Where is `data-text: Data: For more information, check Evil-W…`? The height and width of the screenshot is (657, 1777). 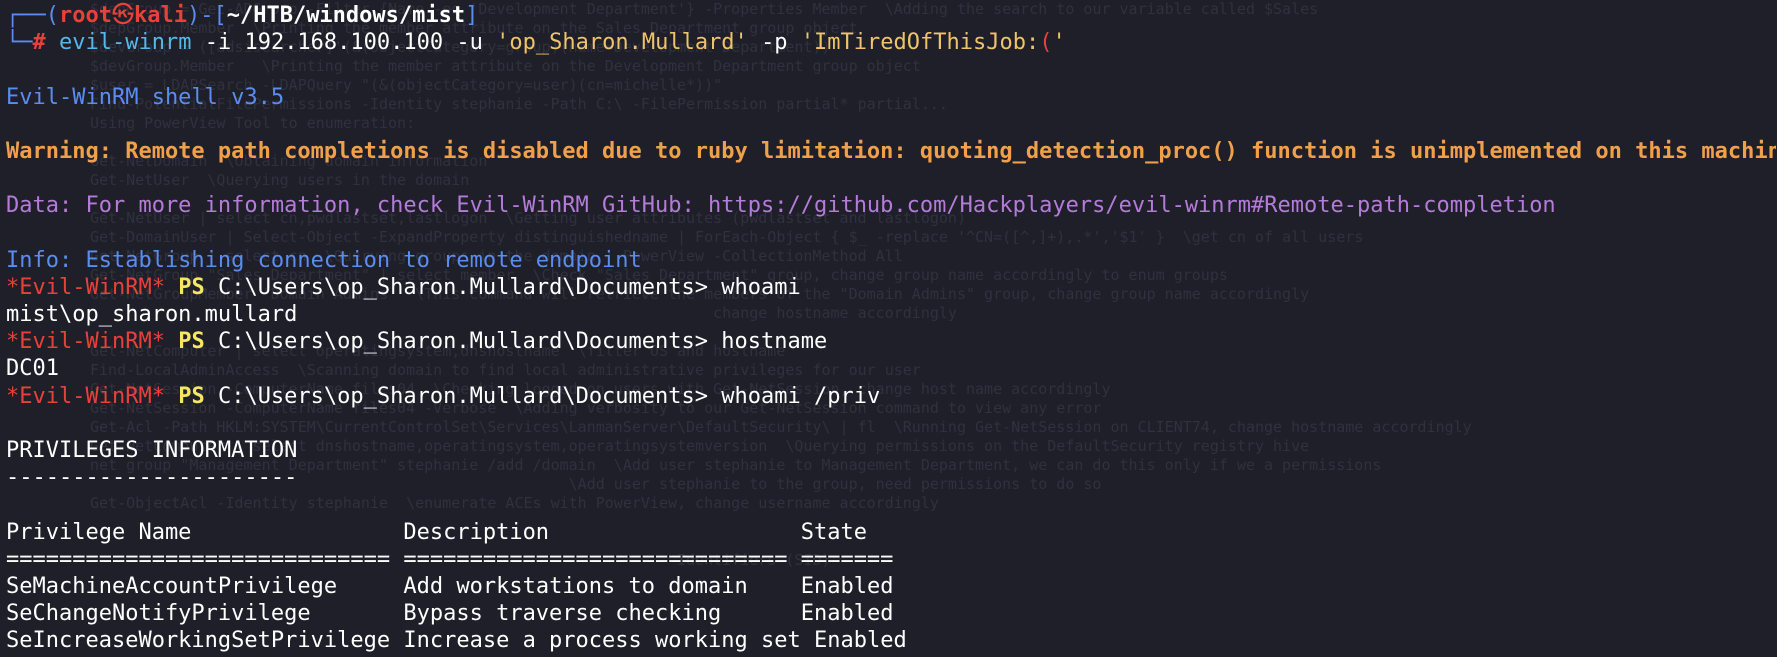
data-text: Data: For more information, check Evil-W… is located at coordinates (781, 206).